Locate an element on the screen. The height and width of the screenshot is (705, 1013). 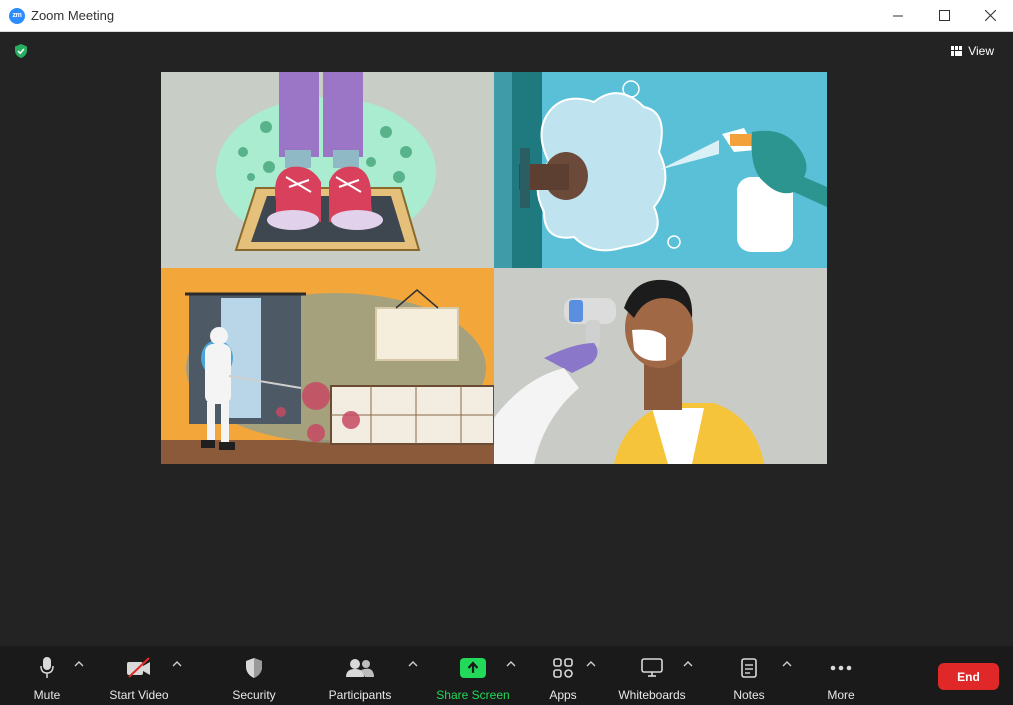
end-meeting-button: End is located at coordinates (968, 676).